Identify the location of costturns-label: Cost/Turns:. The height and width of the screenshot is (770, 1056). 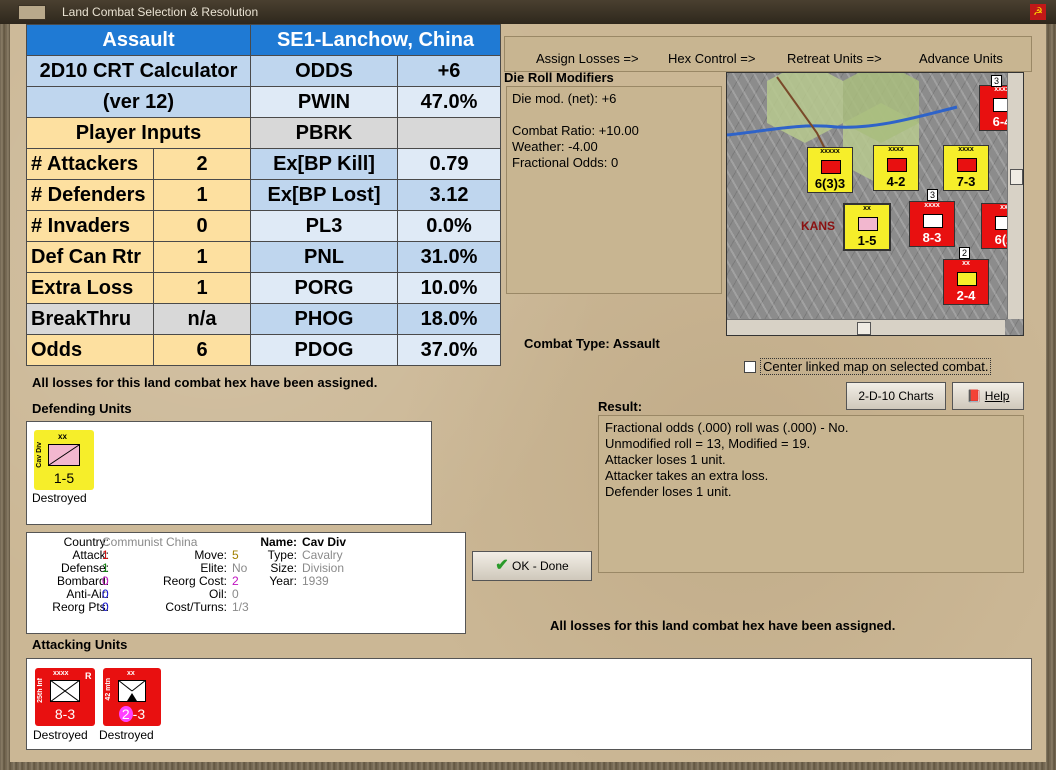
(196, 607).